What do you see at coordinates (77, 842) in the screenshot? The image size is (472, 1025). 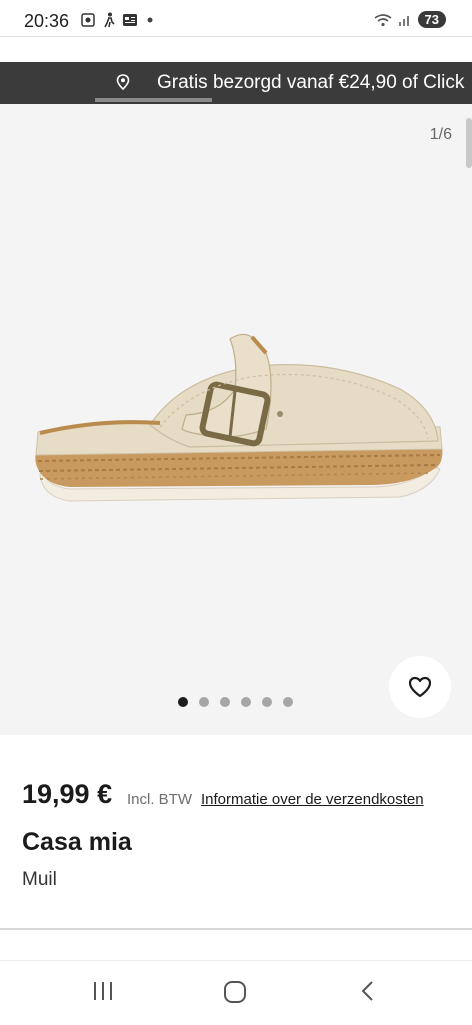 I see `product-brand: Casa mia` at bounding box center [77, 842].